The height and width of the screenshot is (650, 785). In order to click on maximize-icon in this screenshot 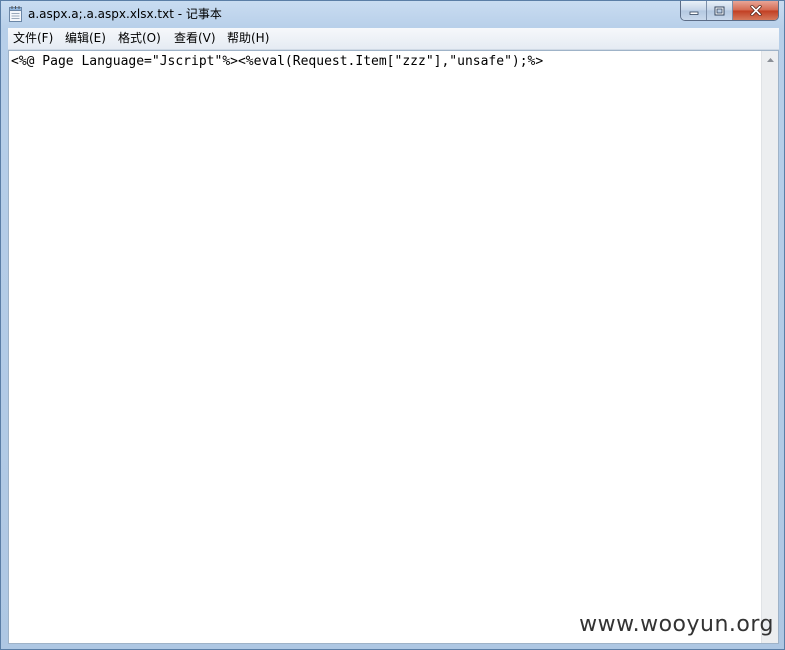, I will do `click(719, 10)`.